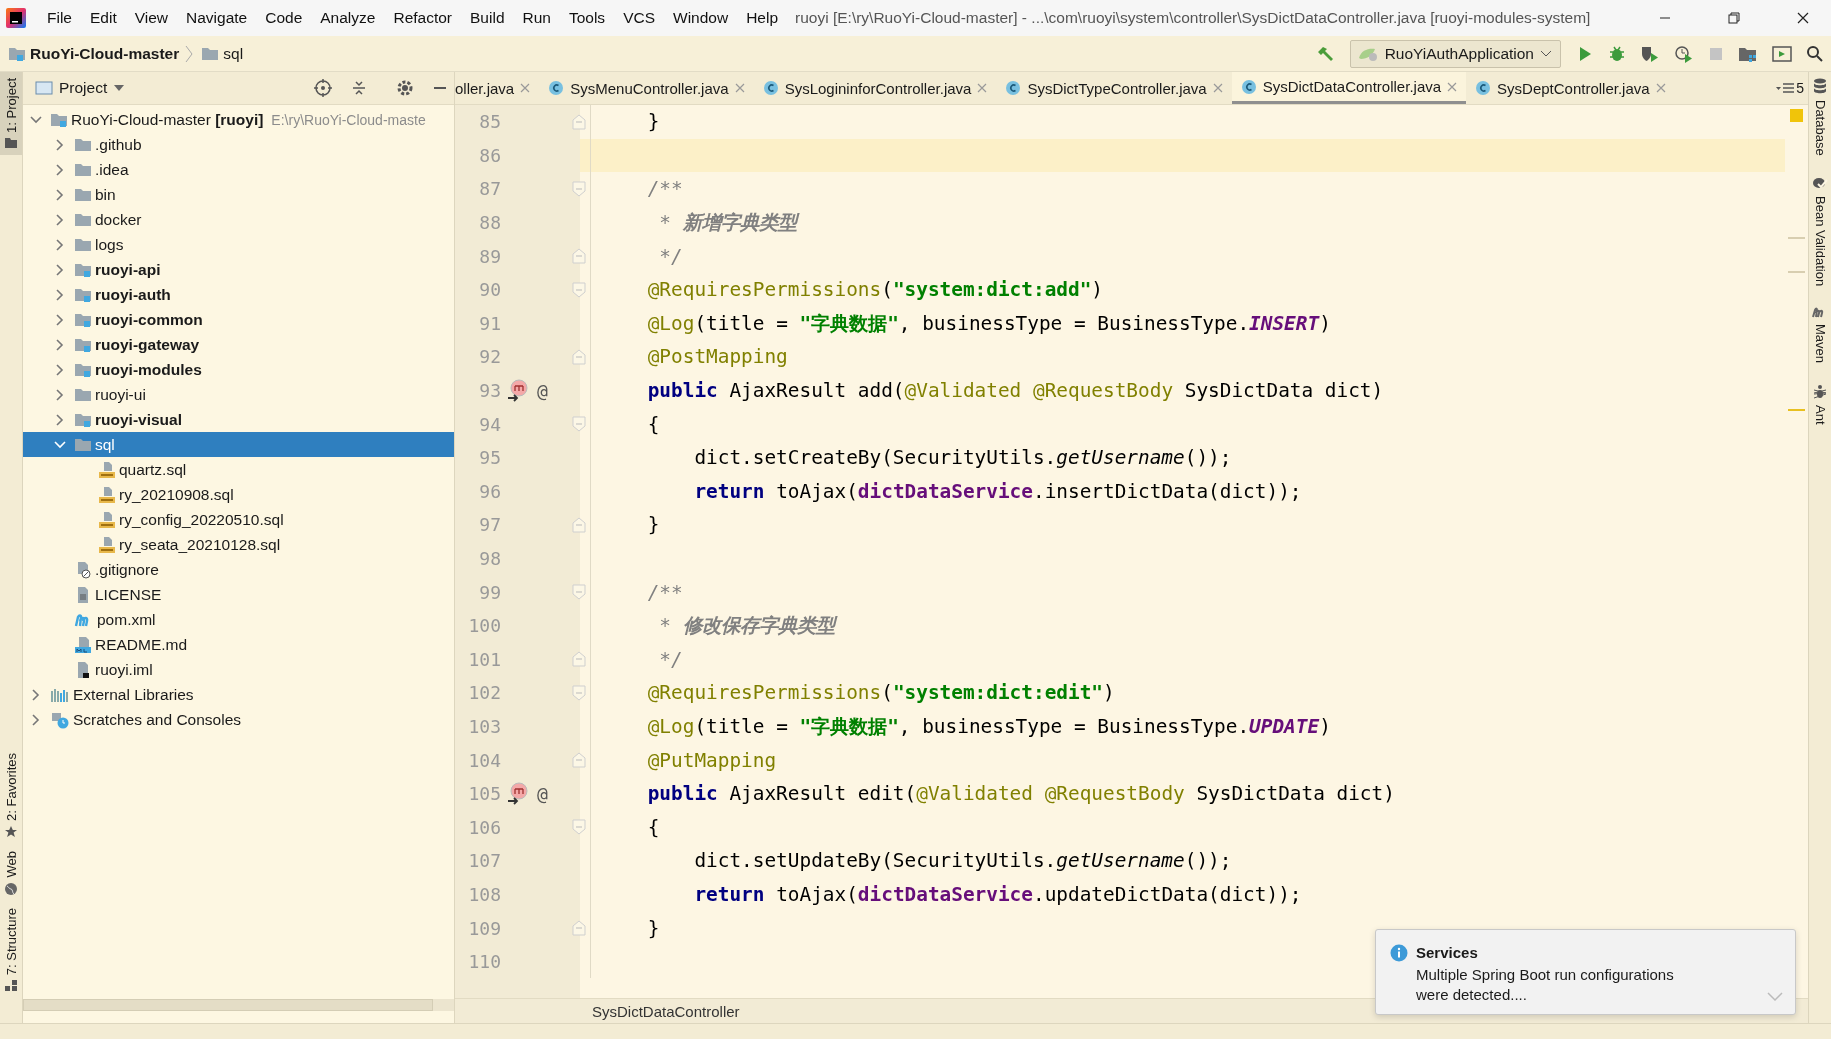  I want to click on menu-item: Refactor, so click(423, 18).